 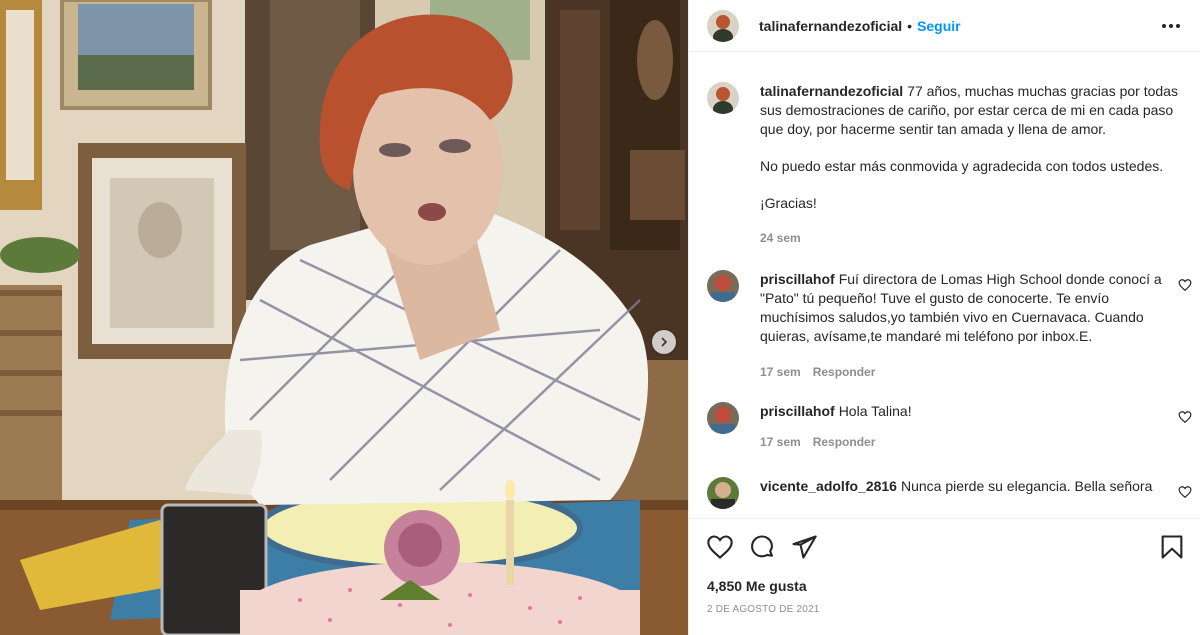 I want to click on author-avatar, so click(x=723, y=25).